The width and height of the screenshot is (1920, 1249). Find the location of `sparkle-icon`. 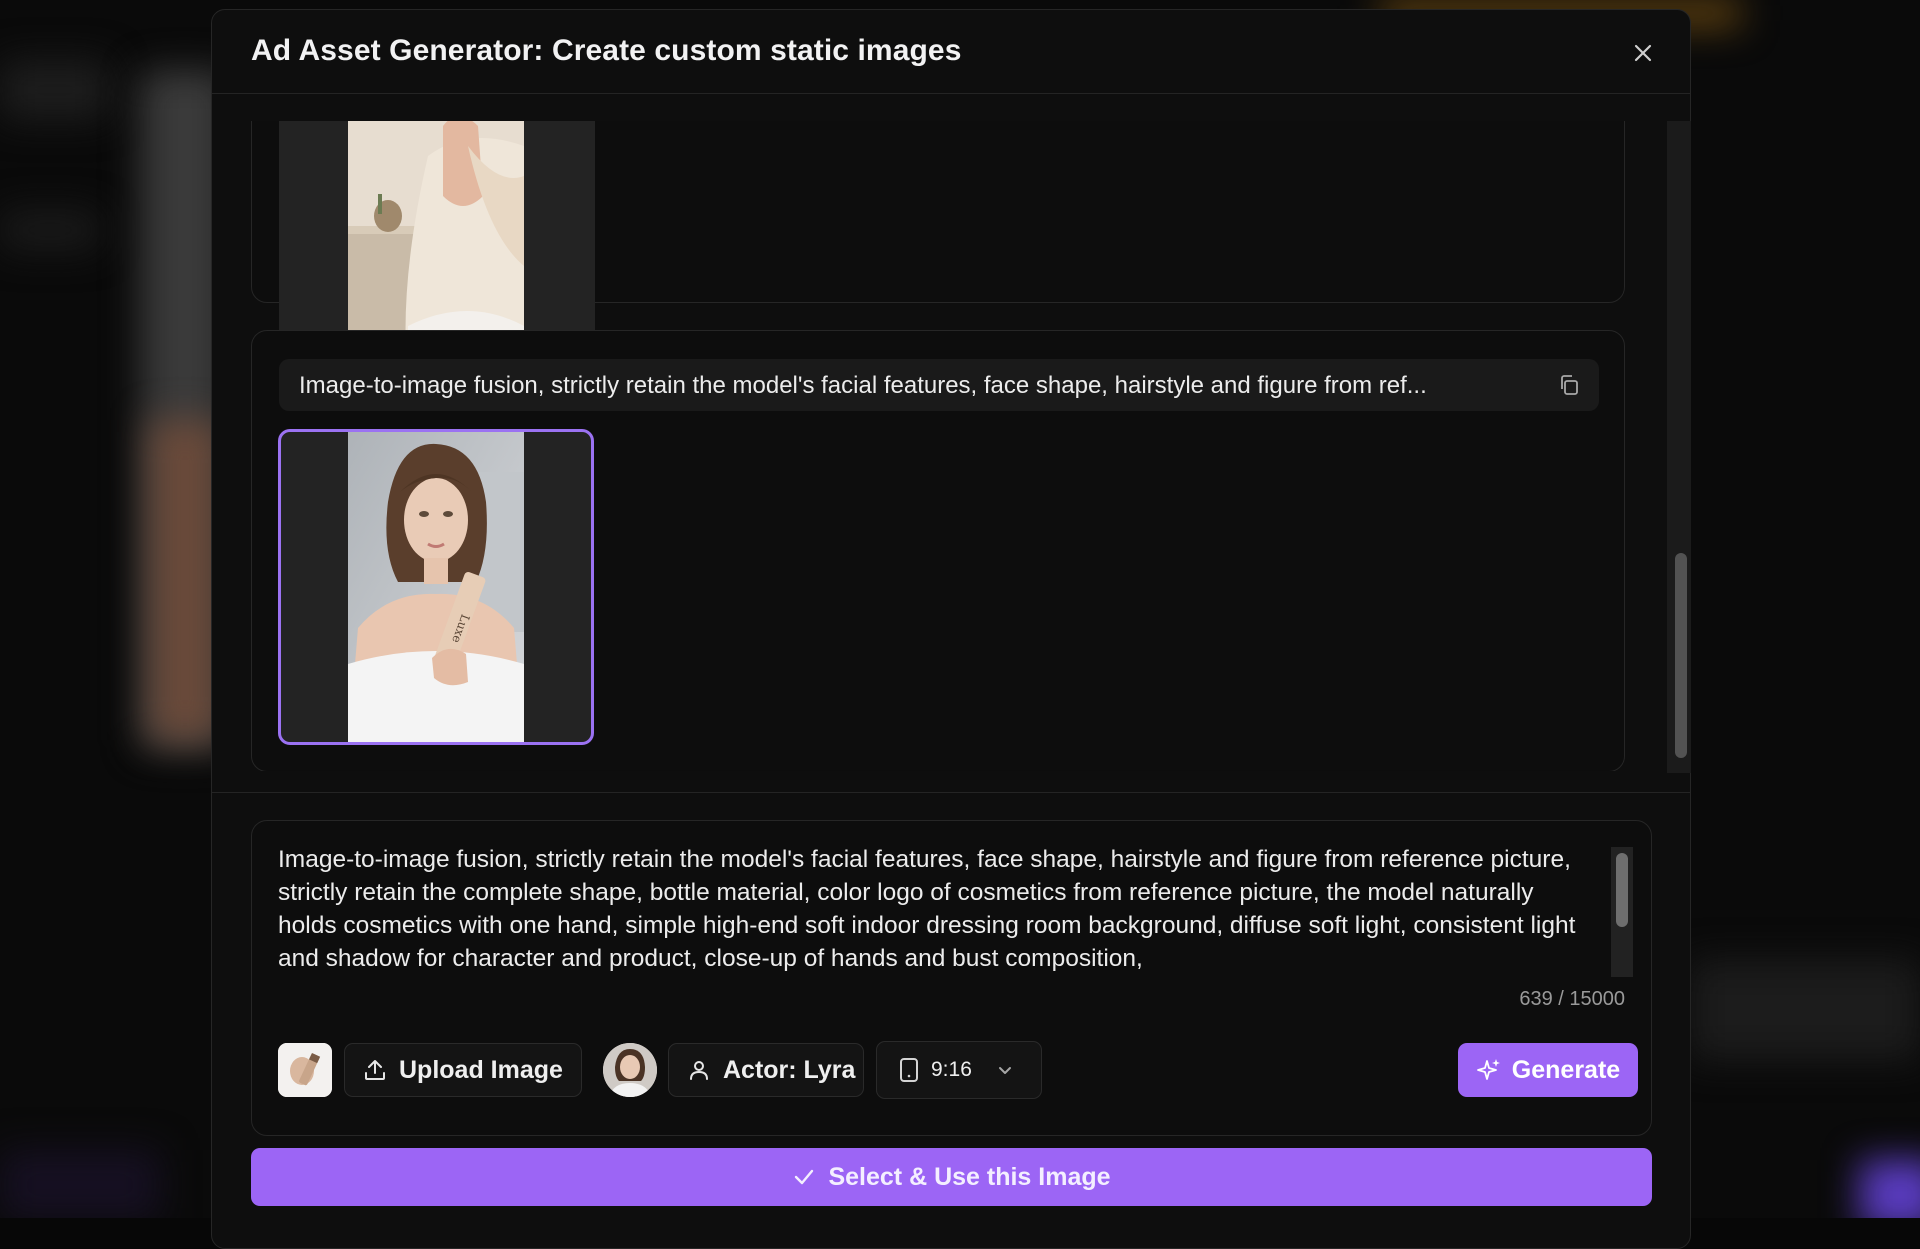

sparkle-icon is located at coordinates (1489, 1070).